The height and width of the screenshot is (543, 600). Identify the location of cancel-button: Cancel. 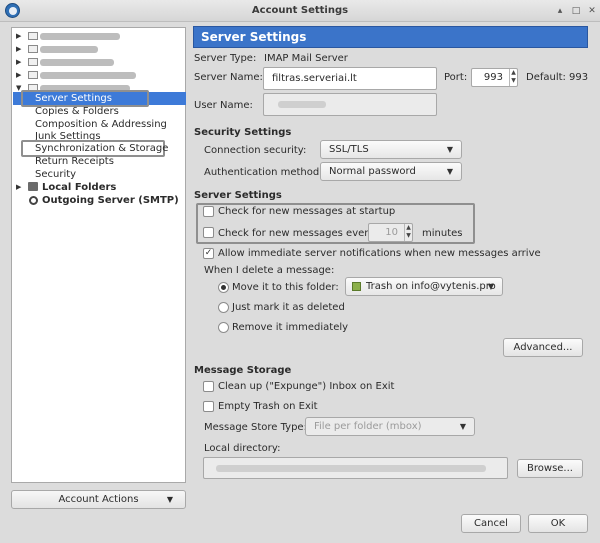
(491, 523).